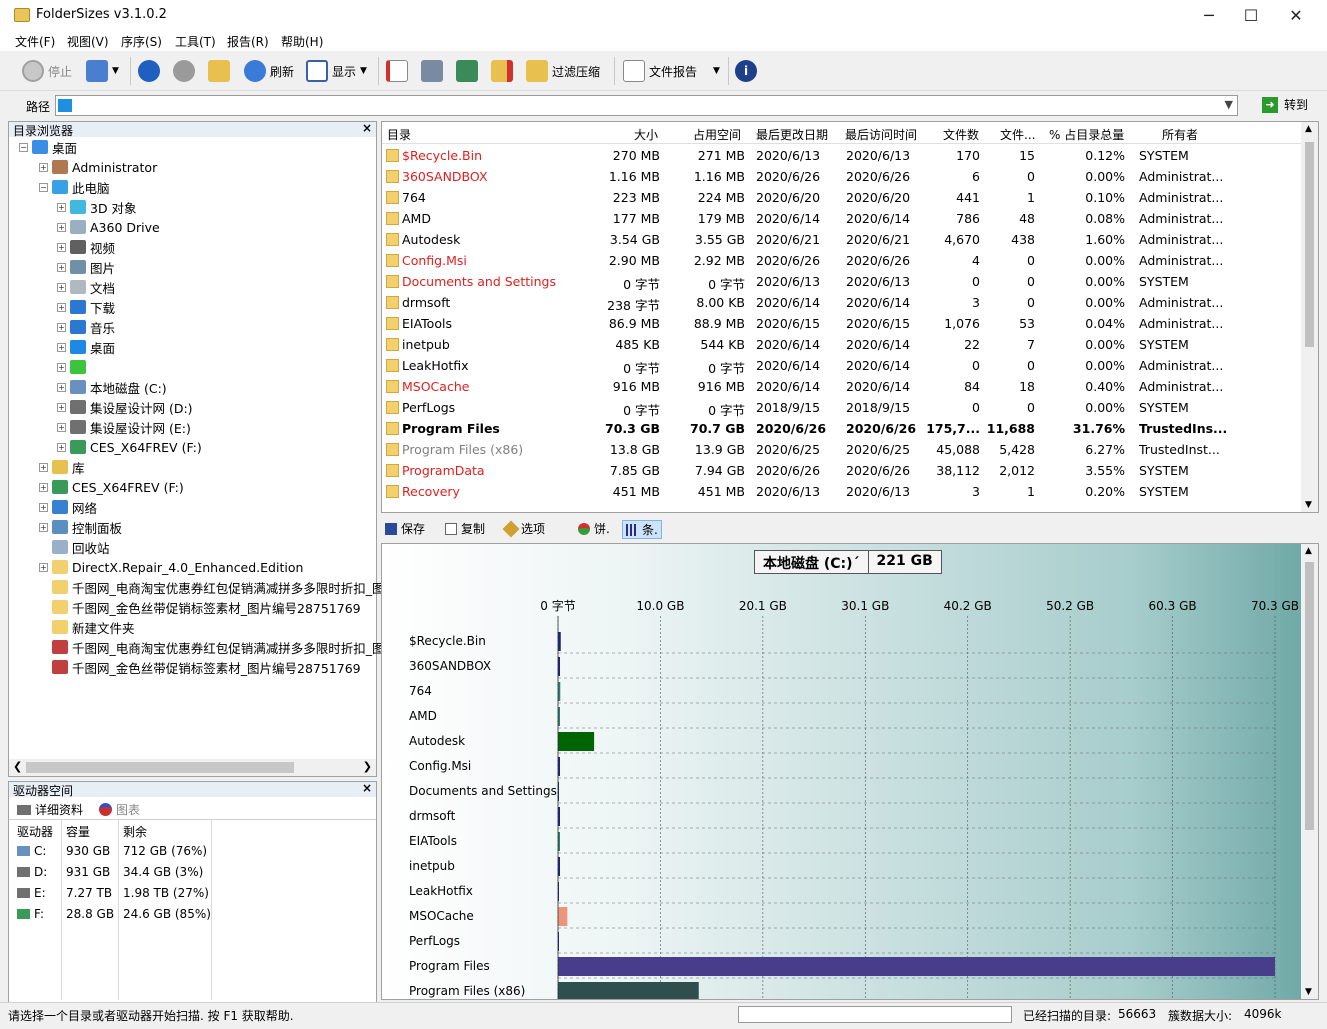 This screenshot has width=1327, height=1029. What do you see at coordinates (881, 134) in the screenshot?
I see `col-accessed: 最后访问时间` at bounding box center [881, 134].